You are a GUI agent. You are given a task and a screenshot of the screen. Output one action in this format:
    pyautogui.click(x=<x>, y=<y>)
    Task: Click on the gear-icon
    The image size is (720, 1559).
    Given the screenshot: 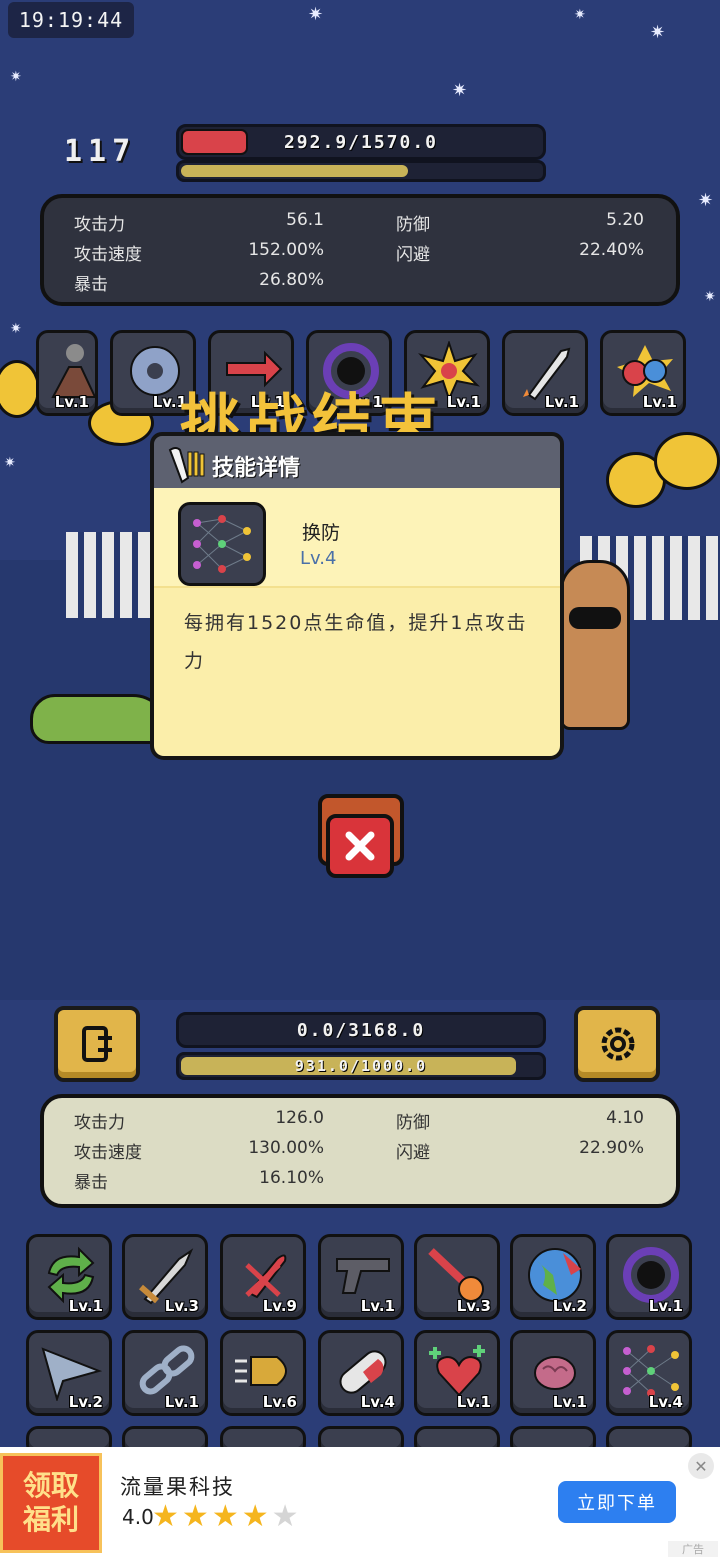 What is the action you would take?
    pyautogui.click(x=618, y=1044)
    